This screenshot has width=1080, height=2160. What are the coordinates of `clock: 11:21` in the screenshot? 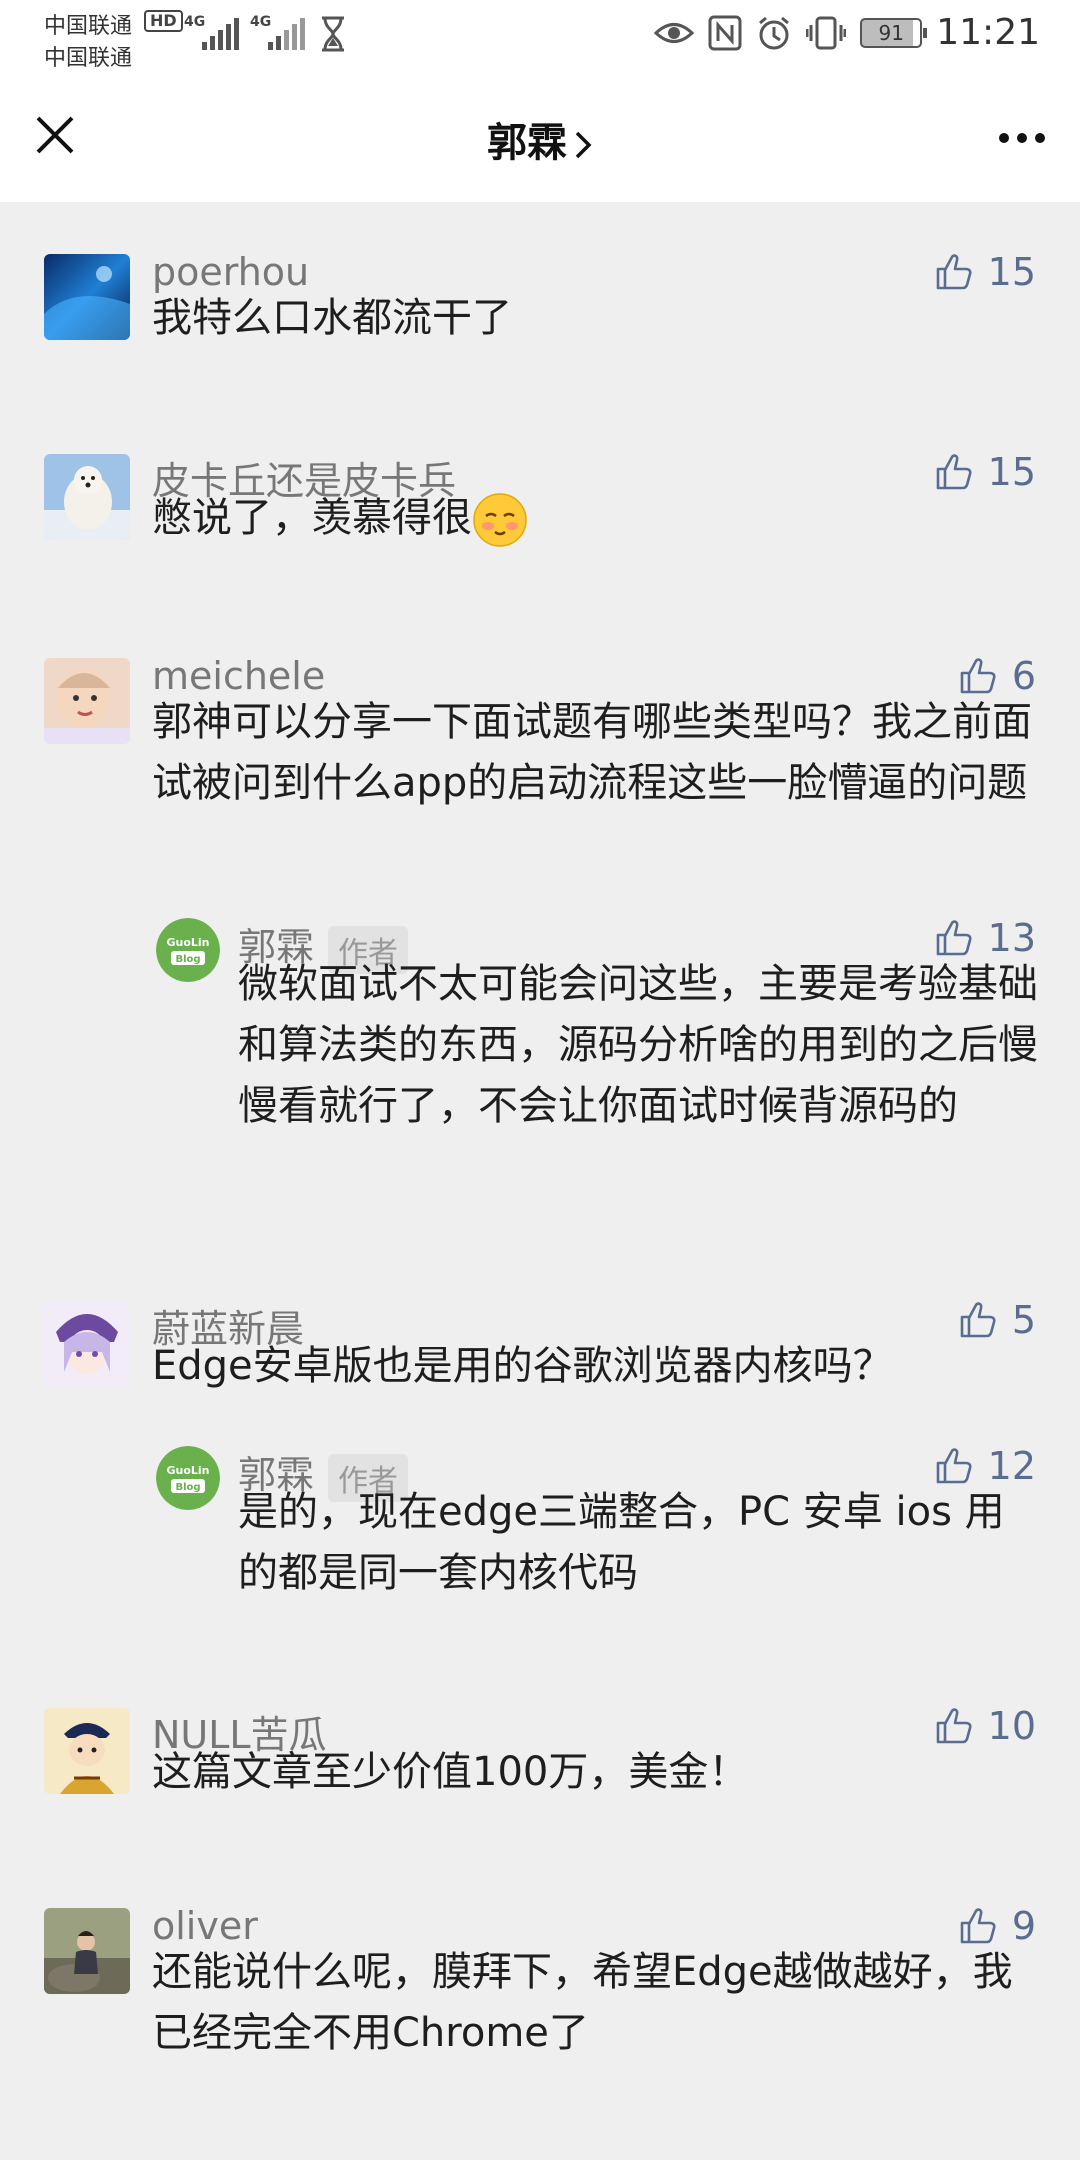 It's located at (988, 32).